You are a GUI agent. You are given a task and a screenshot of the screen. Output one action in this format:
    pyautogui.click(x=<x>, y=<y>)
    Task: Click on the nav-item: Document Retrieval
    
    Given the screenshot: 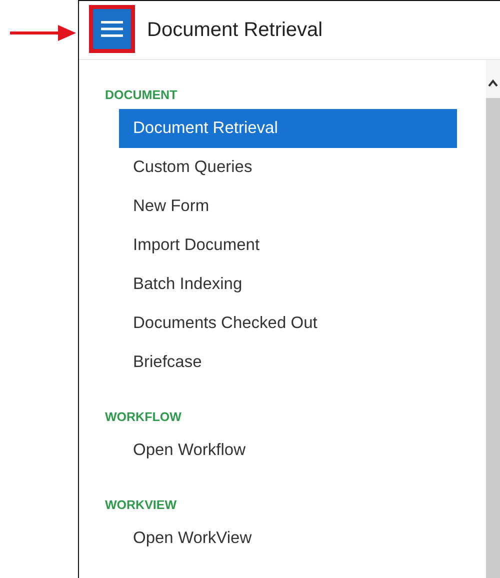 What is the action you would take?
    pyautogui.click(x=288, y=128)
    